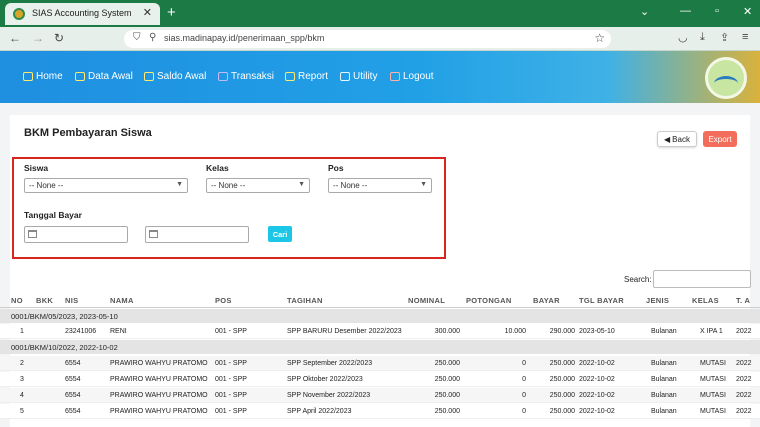 This screenshot has height=427, width=760. What do you see at coordinates (71, 300) in the screenshot?
I see `col-nis: NIS` at bounding box center [71, 300].